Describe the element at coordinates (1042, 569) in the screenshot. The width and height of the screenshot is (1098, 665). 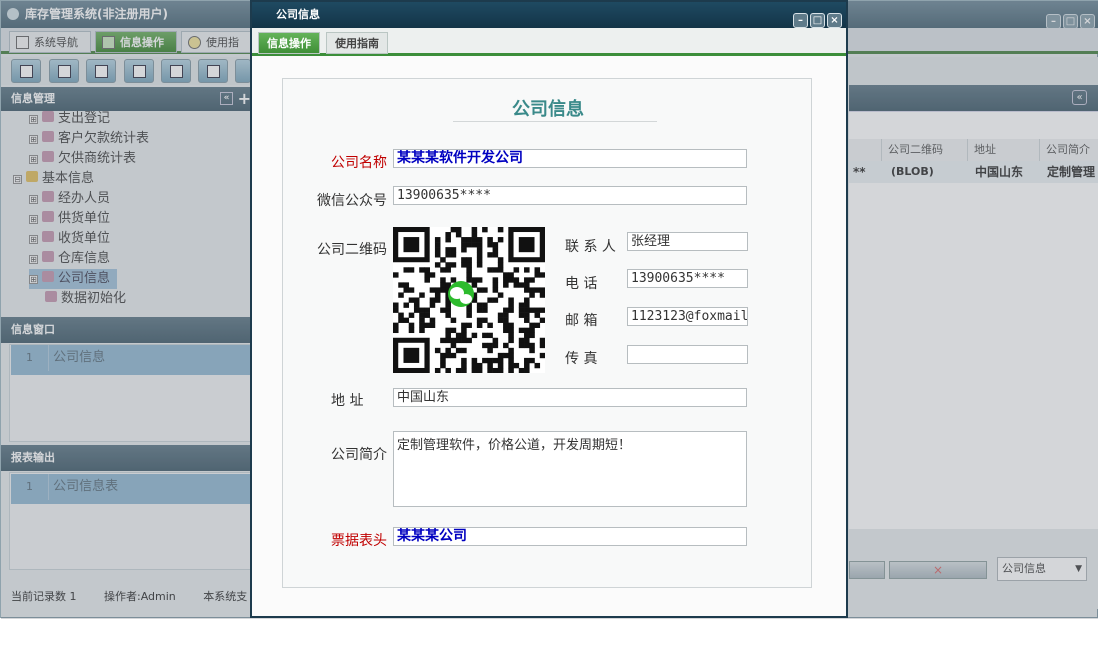
I see `report-select: 公司信息 ▼` at that location.